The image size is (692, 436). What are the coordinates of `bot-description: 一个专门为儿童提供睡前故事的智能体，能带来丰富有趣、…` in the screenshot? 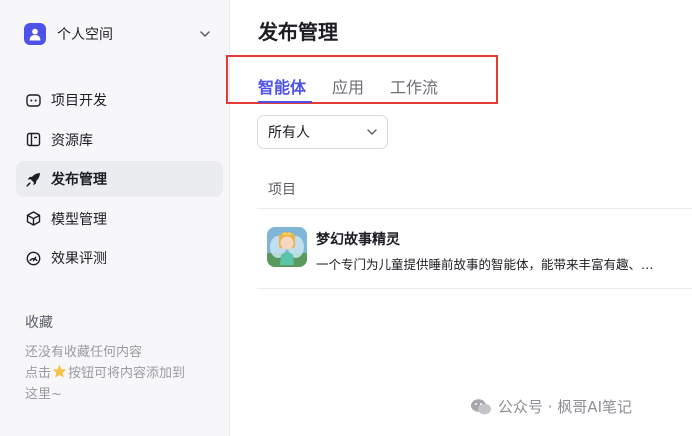 It's located at (485, 264).